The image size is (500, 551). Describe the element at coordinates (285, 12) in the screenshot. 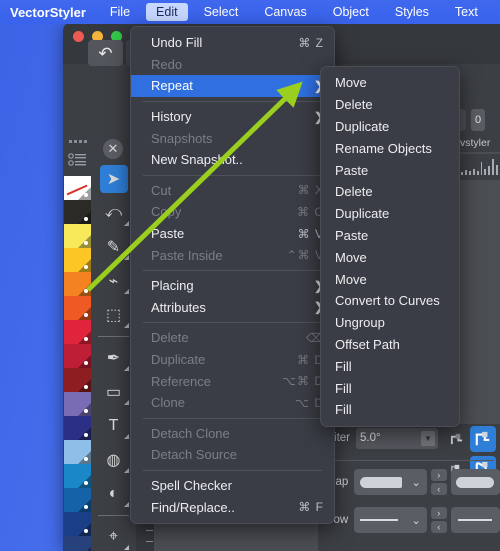

I see `menubar-item-canvas: Canvas` at that location.